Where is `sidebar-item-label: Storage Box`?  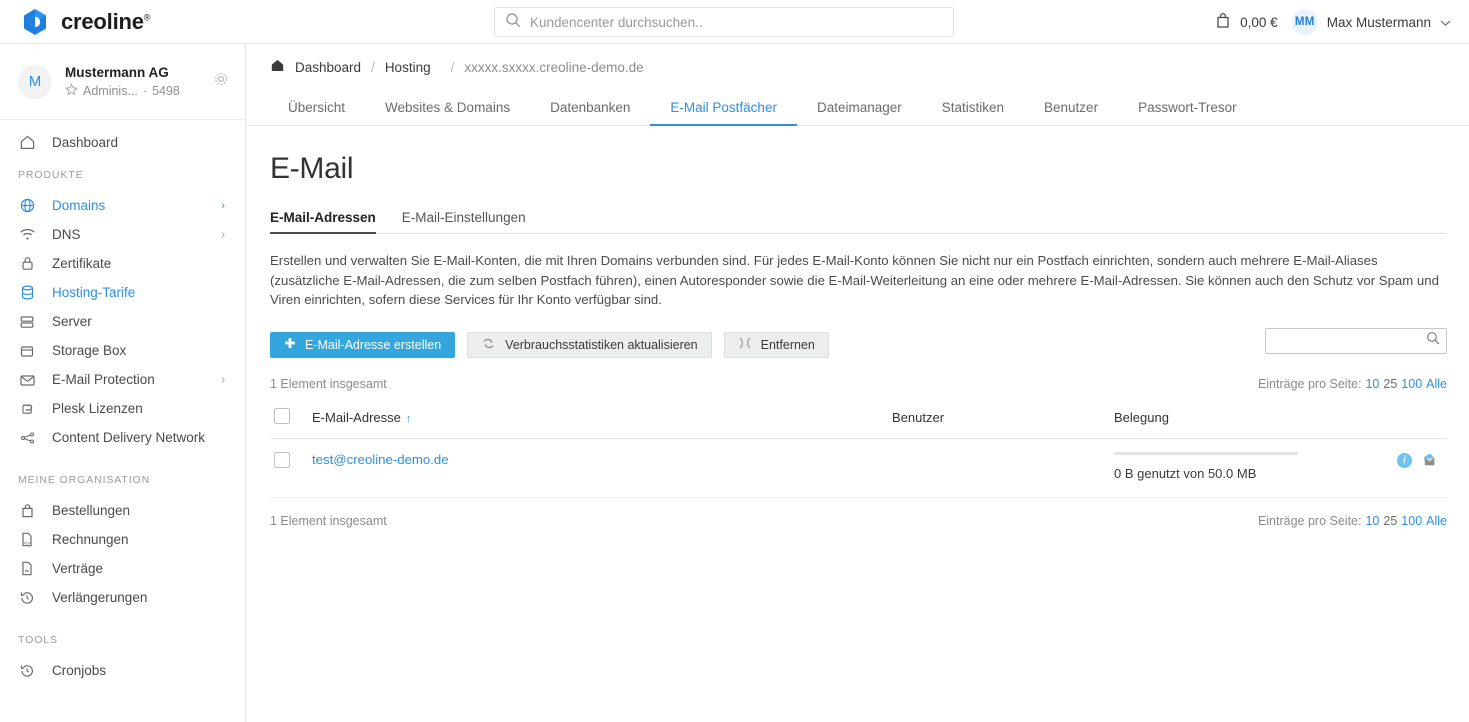 sidebar-item-label: Storage Box is located at coordinates (89, 350).